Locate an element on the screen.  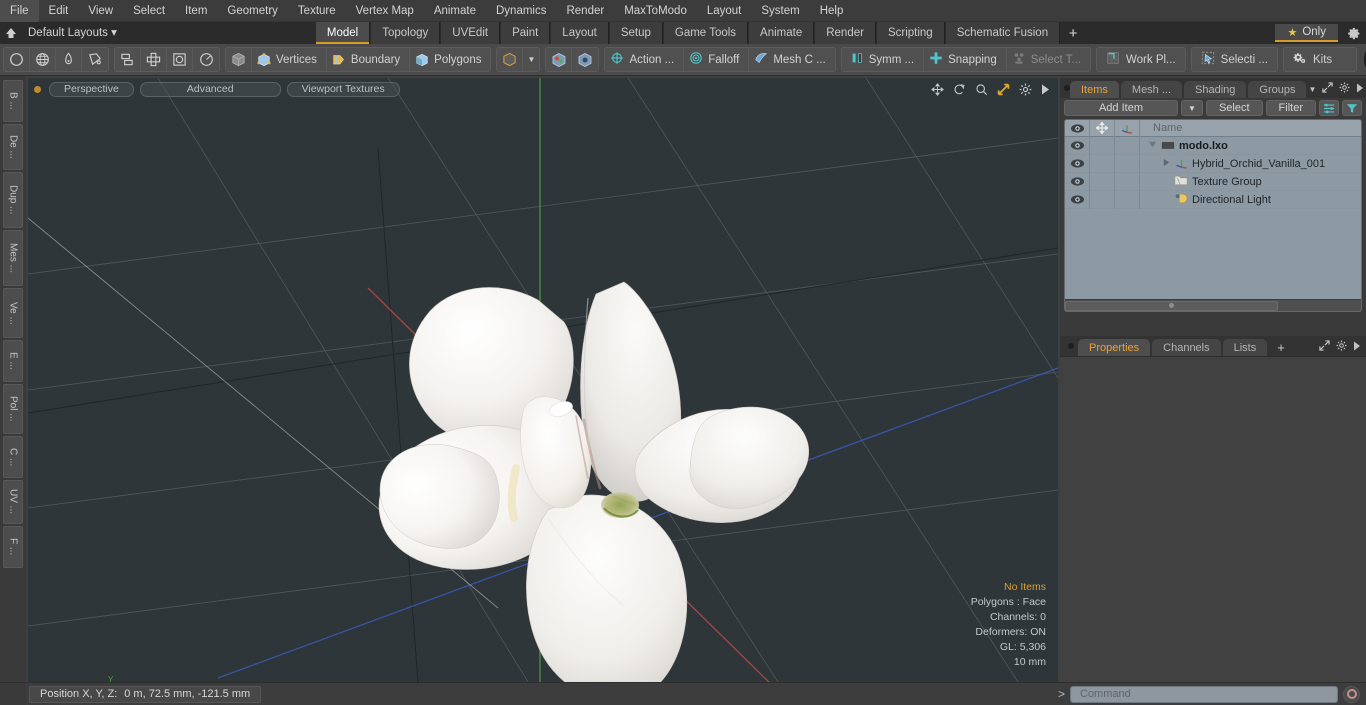
menu-item-texture: Texture is located at coordinates (317, 11).